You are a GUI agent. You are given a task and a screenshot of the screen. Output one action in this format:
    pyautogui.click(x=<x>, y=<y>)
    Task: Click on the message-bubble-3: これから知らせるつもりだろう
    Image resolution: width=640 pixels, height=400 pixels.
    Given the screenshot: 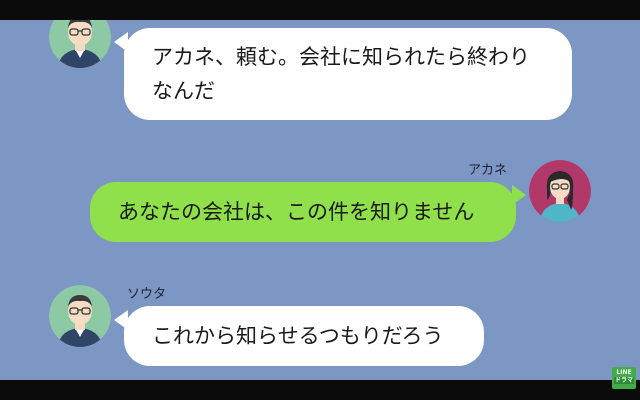 What is the action you would take?
    pyautogui.click(x=304, y=336)
    